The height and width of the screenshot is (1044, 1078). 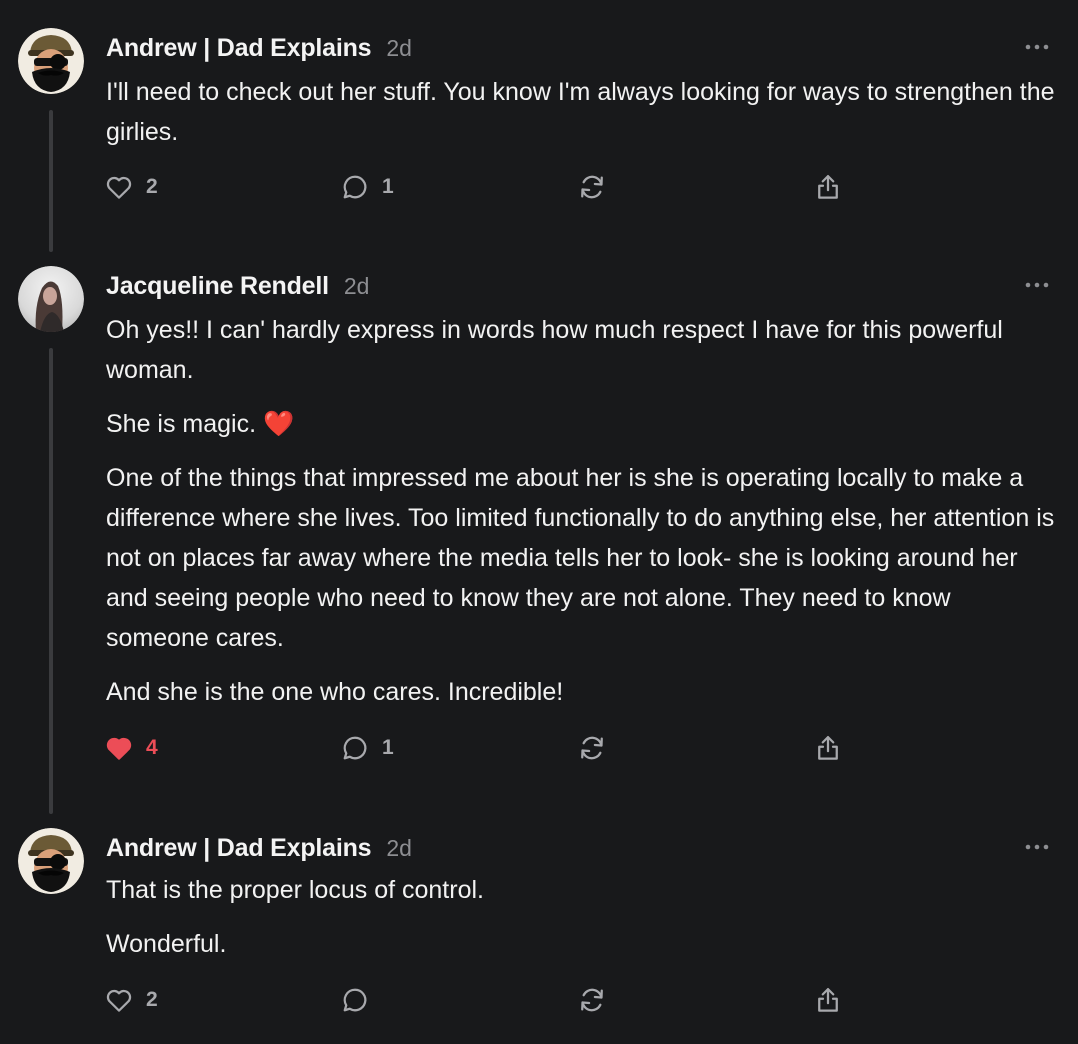 I want to click on reply-button, so click(x=355, y=1000).